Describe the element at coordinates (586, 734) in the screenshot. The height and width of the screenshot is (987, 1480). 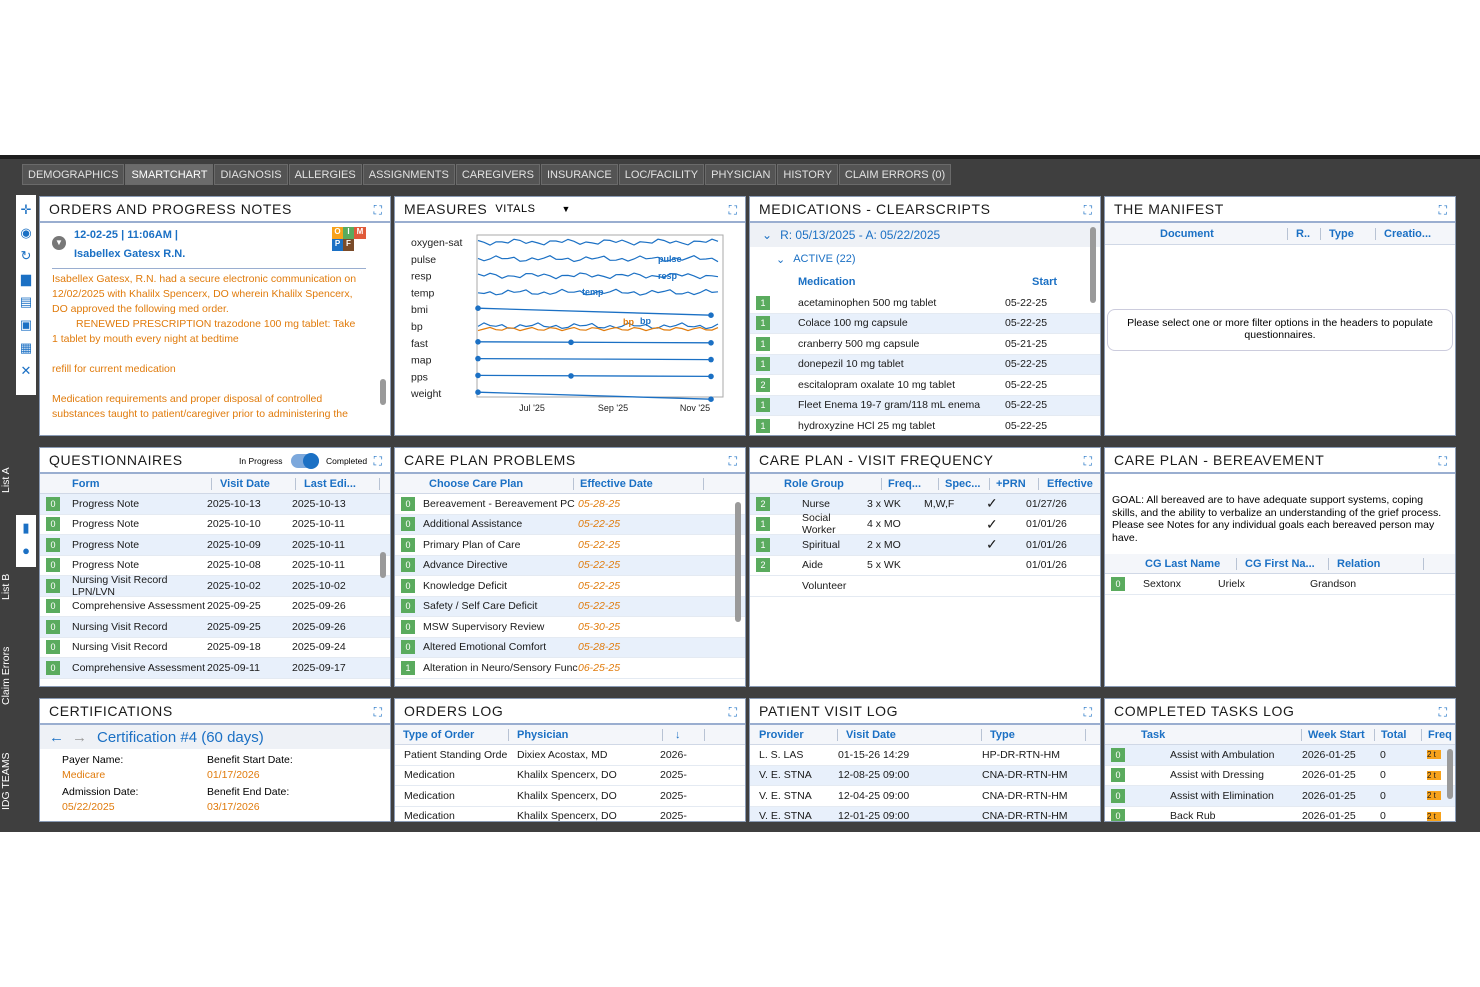
I see `col-physician: Physician` at that location.